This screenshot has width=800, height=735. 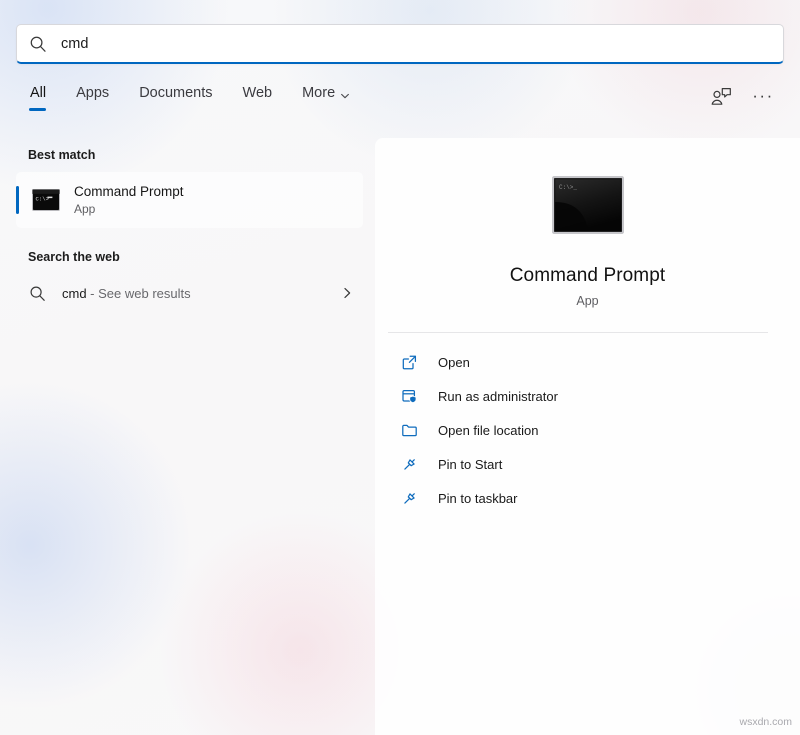 What do you see at coordinates (581, 362) in the screenshot?
I see `action-open: Open` at bounding box center [581, 362].